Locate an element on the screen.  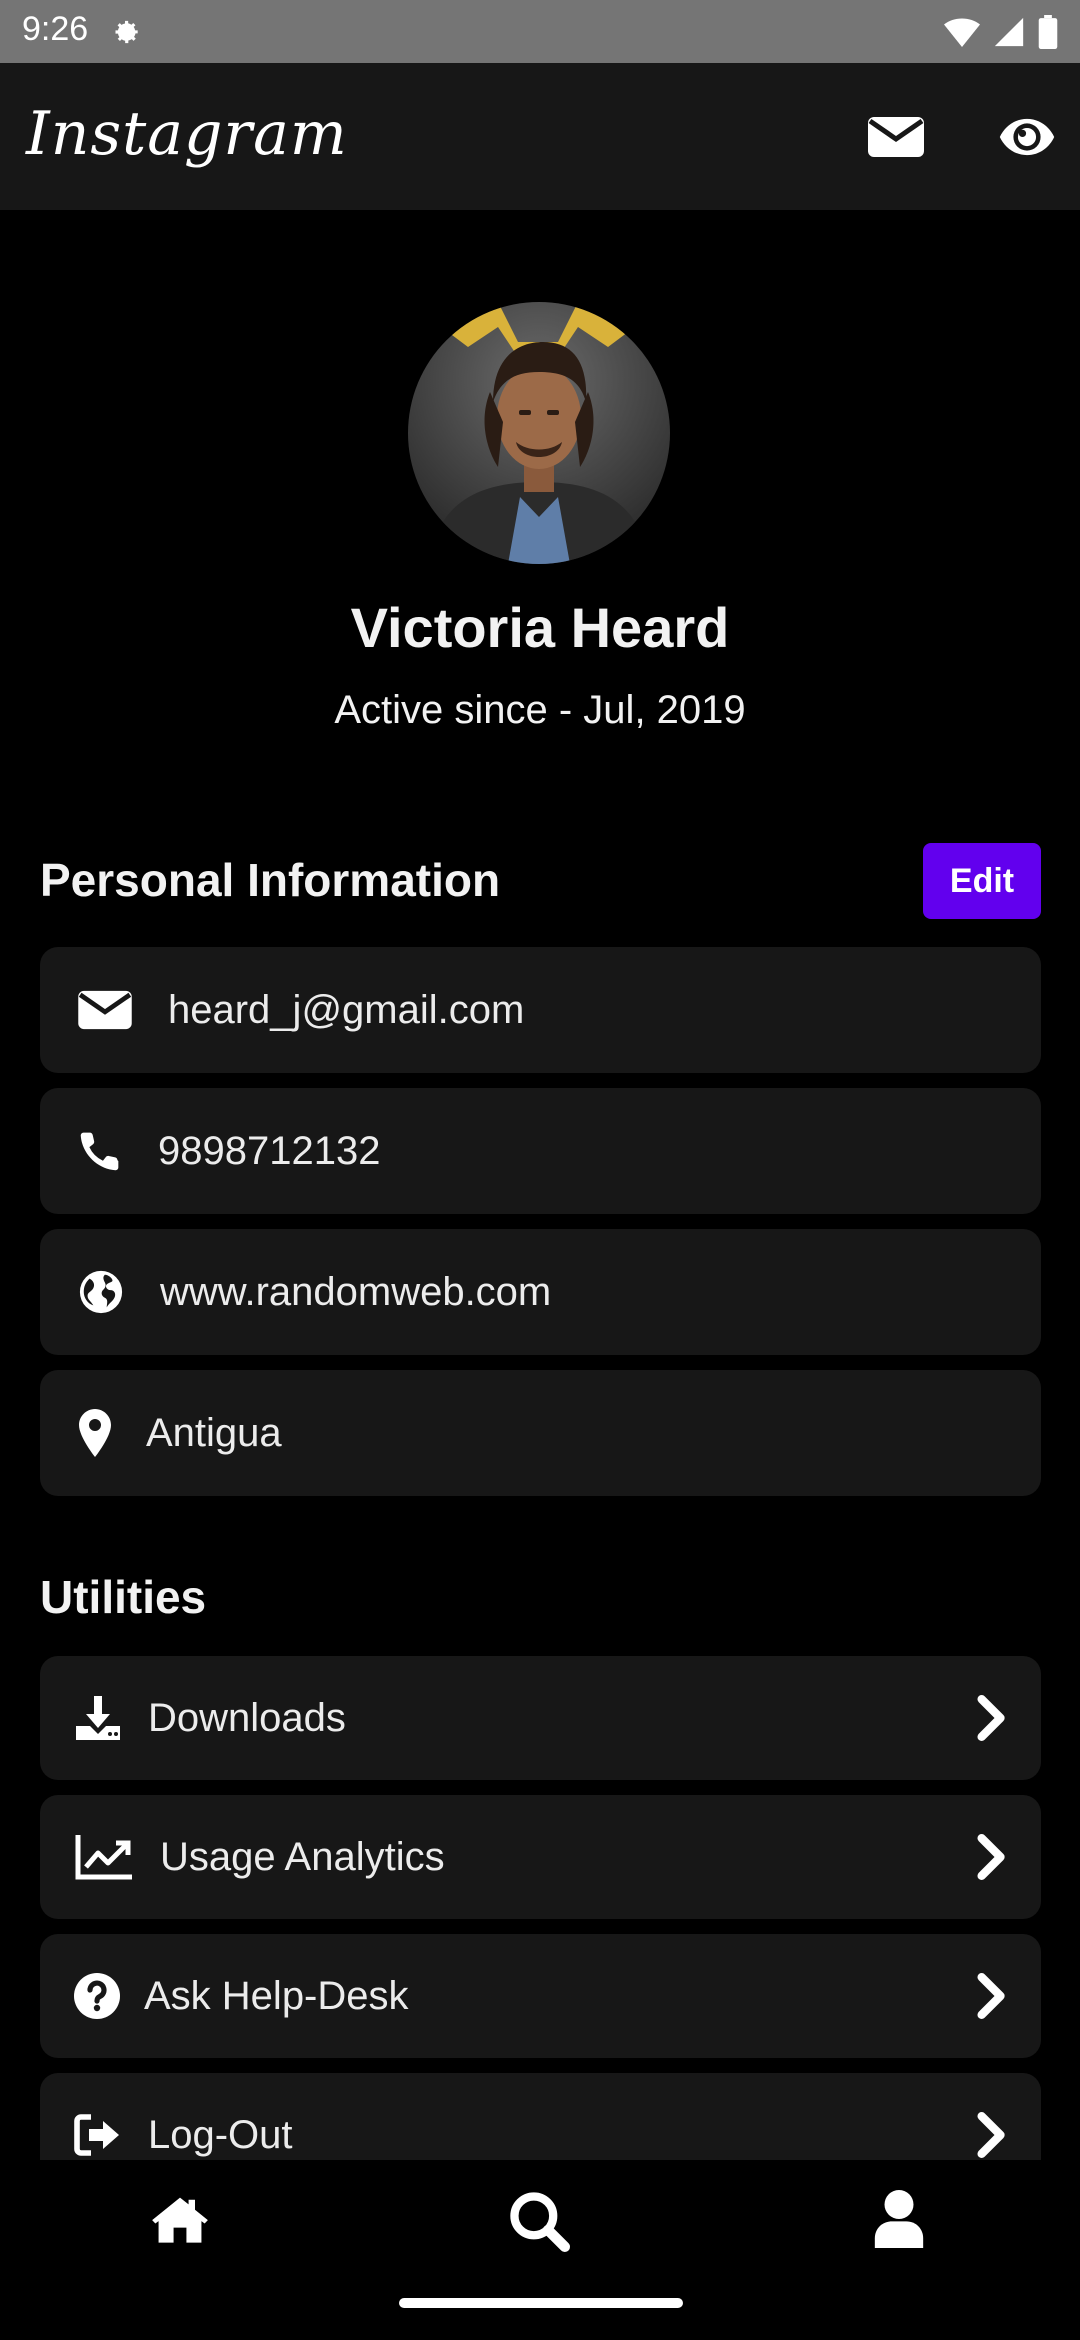
utility-usage-analytics-label: Usage Analytics is located at coordinates (302, 1857).